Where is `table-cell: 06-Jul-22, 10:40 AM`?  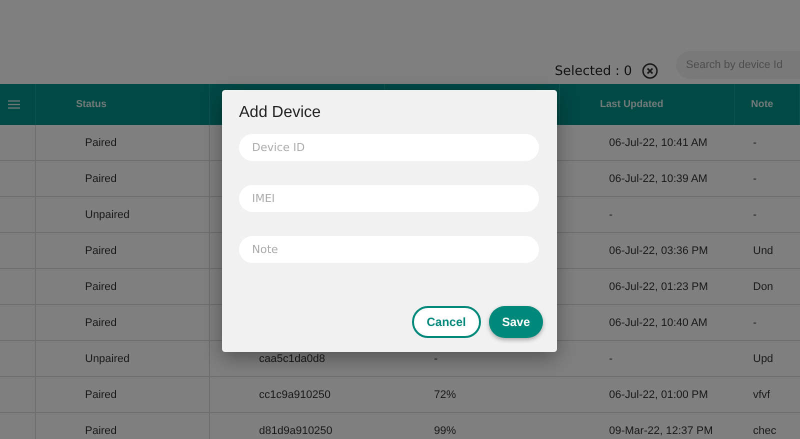 table-cell: 06-Jul-22, 10:40 AM is located at coordinates (647, 323).